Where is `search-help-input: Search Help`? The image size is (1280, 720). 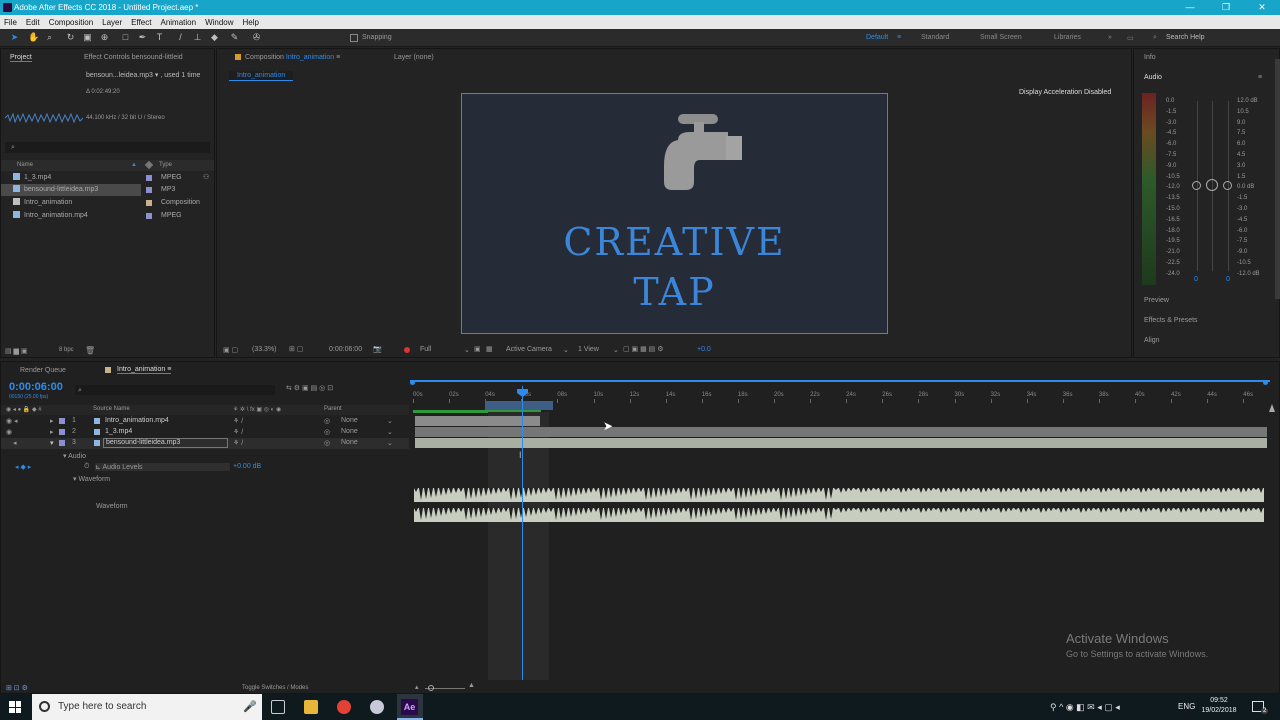 search-help-input: Search Help is located at coordinates (1185, 37).